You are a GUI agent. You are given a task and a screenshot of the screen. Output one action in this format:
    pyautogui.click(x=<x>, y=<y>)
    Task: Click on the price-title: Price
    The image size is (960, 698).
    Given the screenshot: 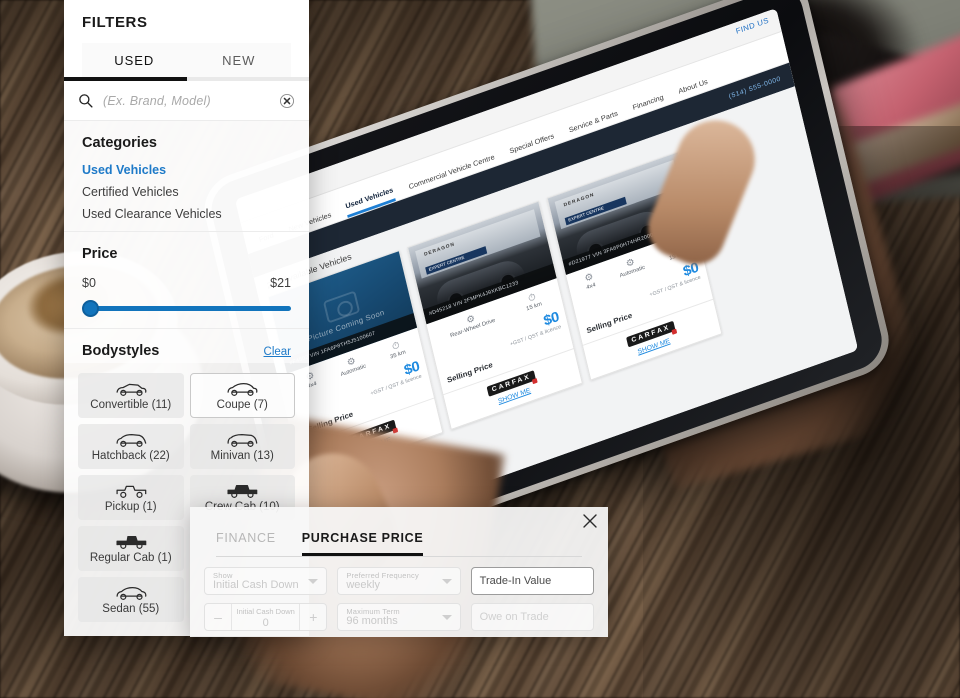 What is the action you would take?
    pyautogui.click(x=100, y=254)
    